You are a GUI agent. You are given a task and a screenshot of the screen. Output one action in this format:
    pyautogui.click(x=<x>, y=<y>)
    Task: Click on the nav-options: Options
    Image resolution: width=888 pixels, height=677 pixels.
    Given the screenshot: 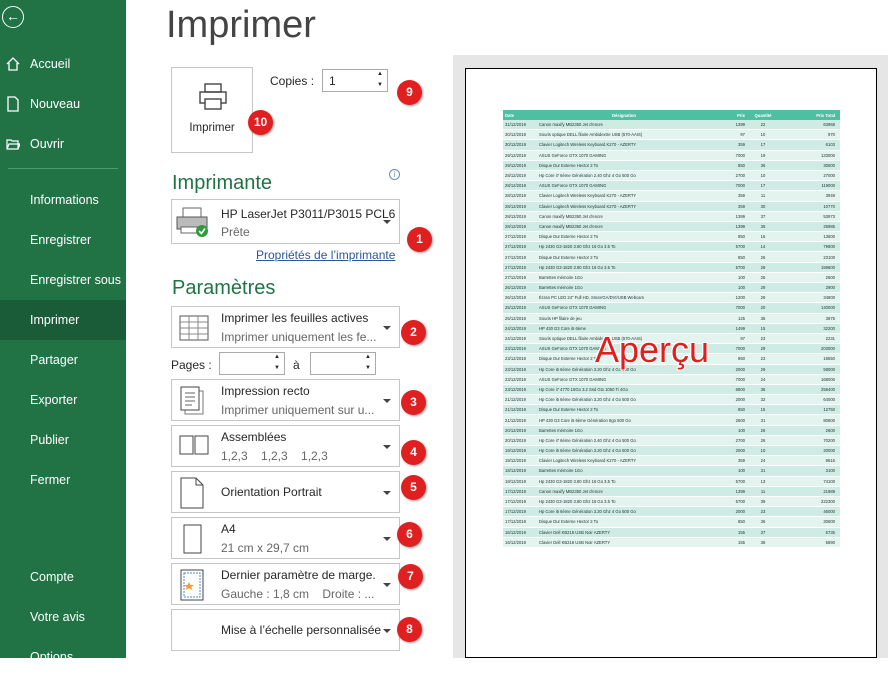 What is the action you would take?
    pyautogui.click(x=63, y=657)
    